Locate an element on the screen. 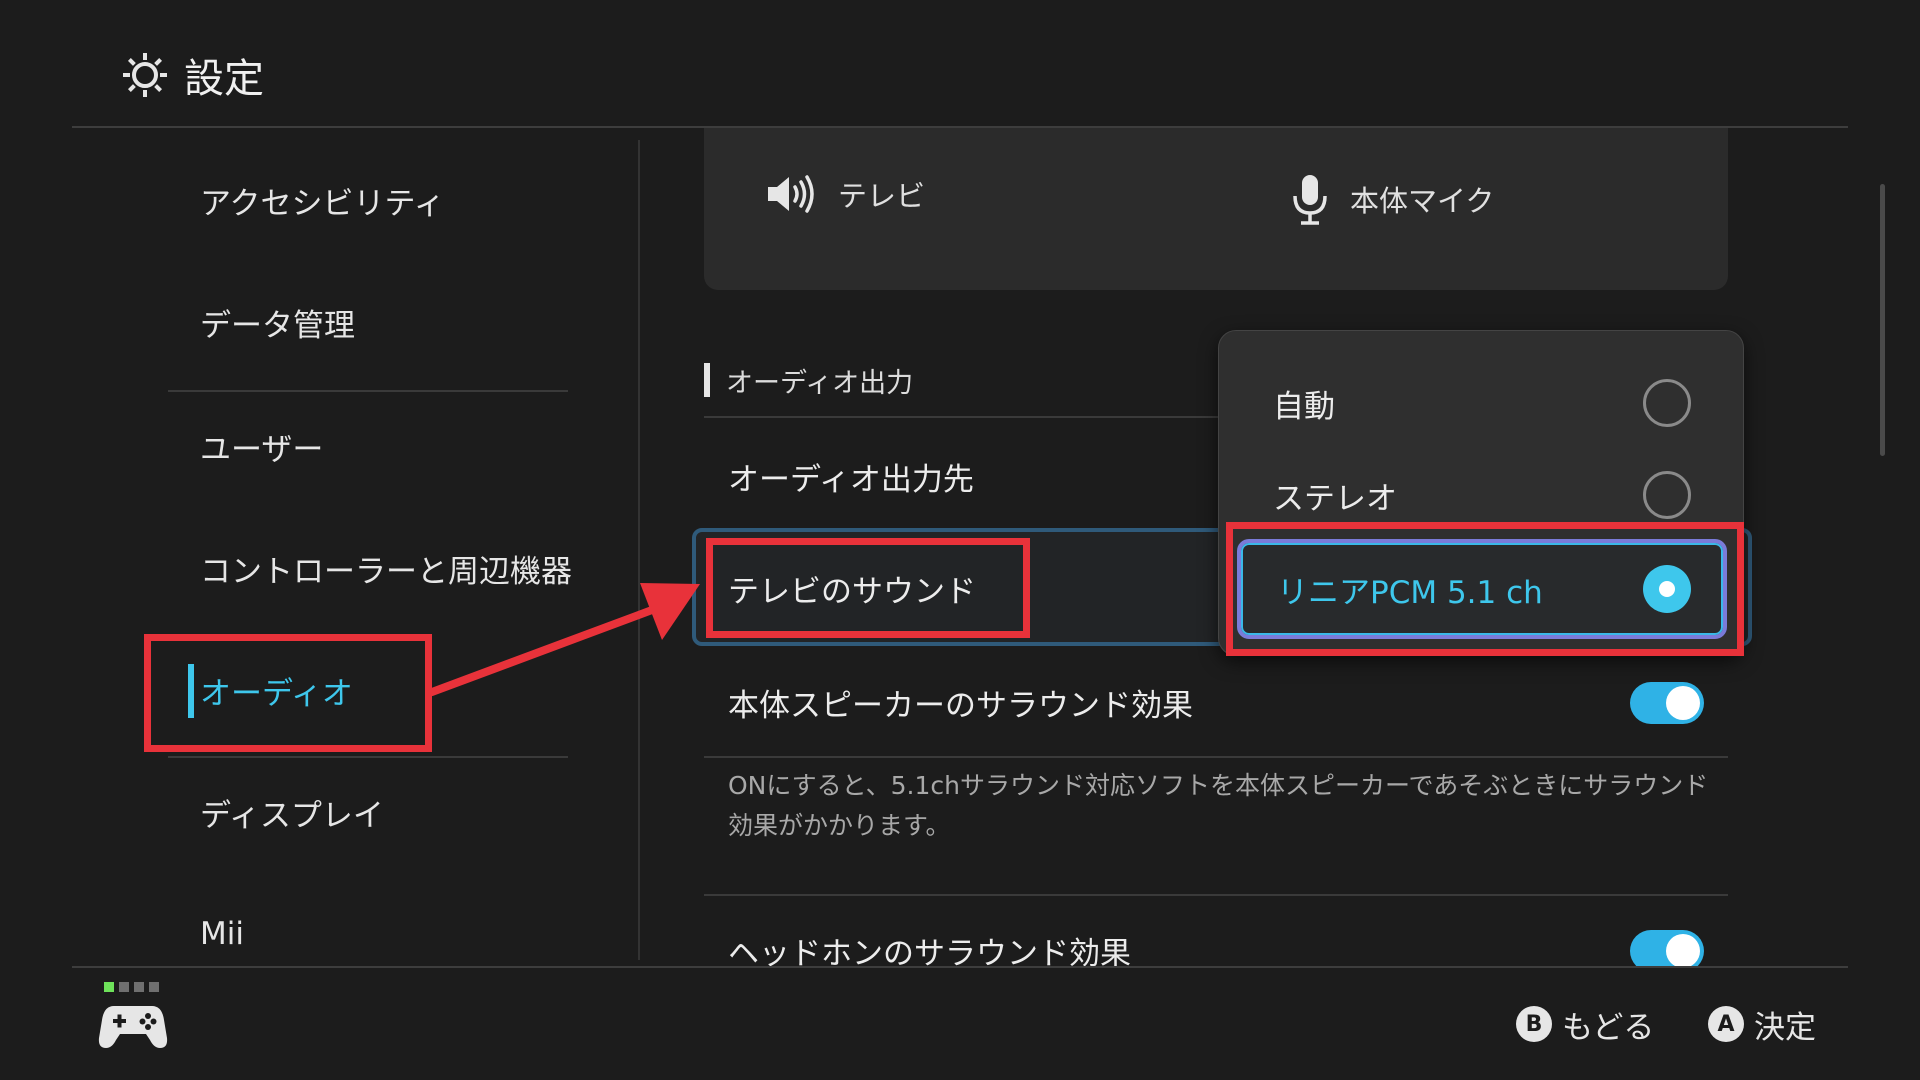  confirm-button: A 決定 is located at coordinates (1762, 1024).